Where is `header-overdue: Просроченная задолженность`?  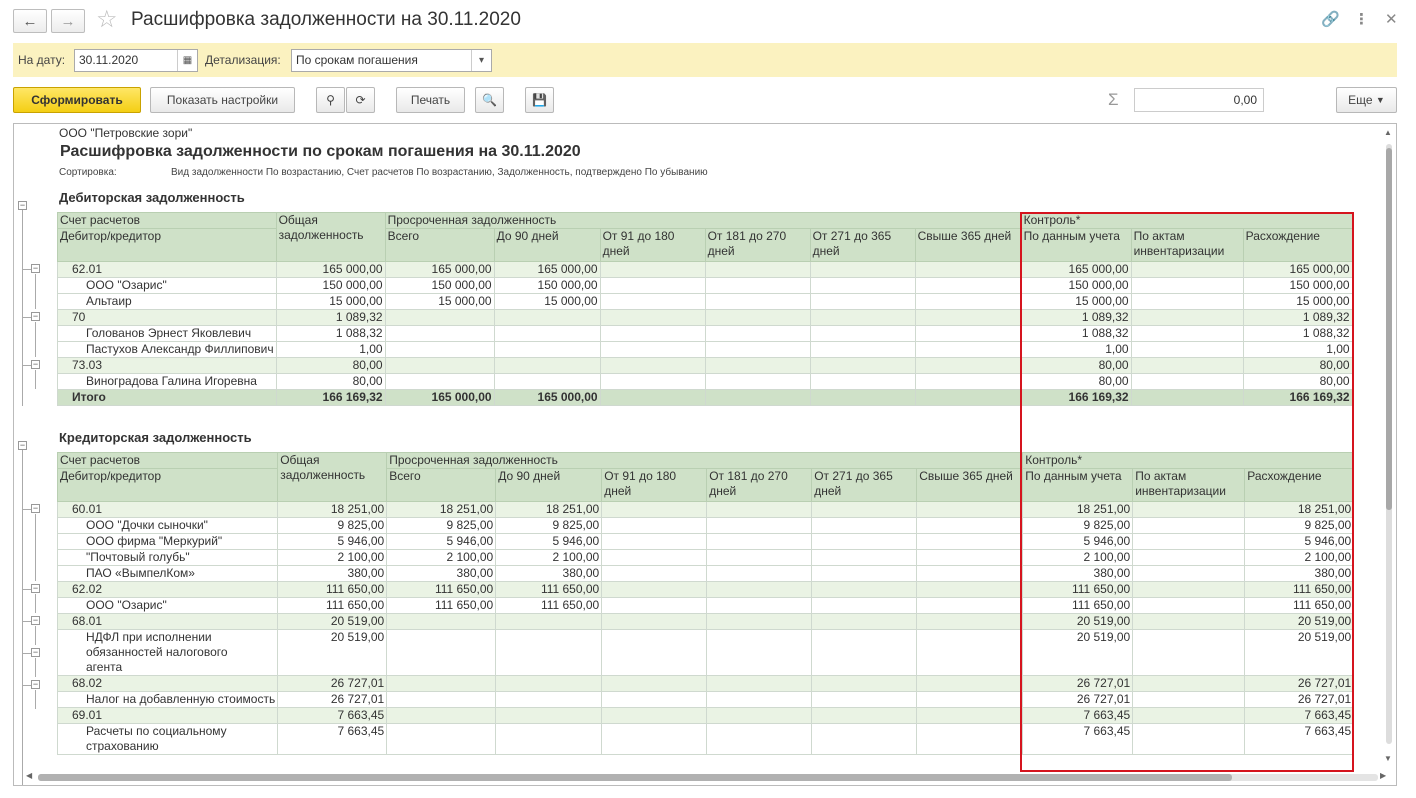
header-overdue: Просроченная задолженность is located at coordinates (705, 460).